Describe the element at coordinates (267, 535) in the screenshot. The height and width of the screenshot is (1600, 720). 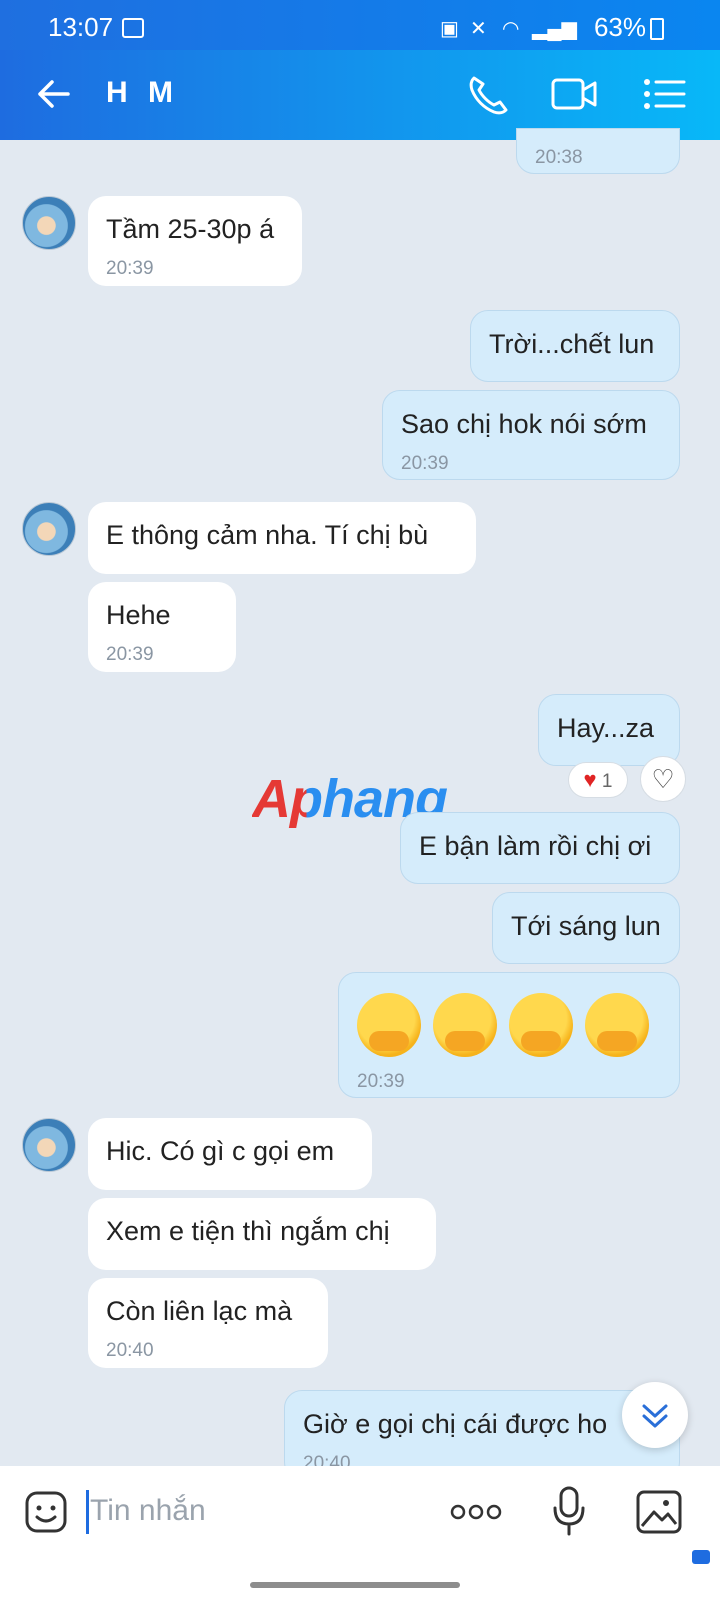
I see `message-text: E thông cảm nha. Tí chị bù` at that location.